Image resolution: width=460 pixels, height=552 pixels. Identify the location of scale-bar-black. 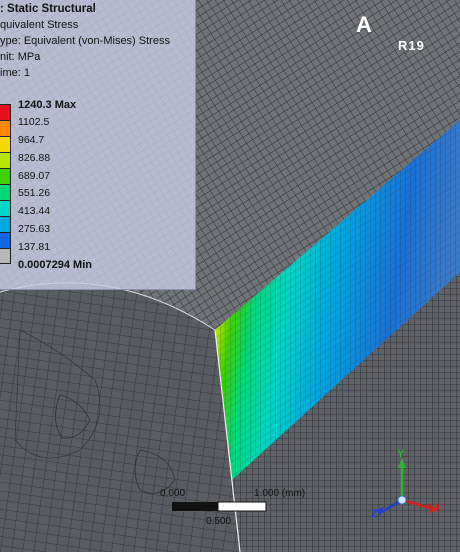
(195, 506).